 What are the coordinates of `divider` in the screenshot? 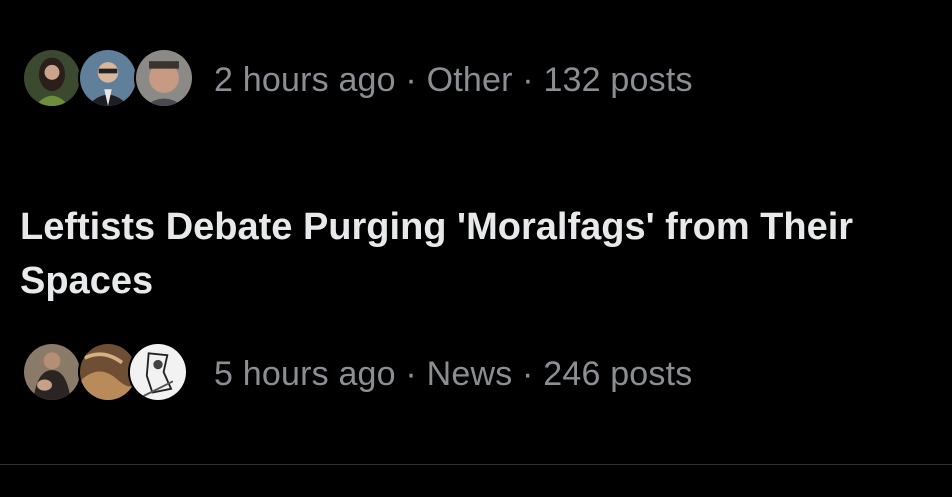 It's located at (476, 464).